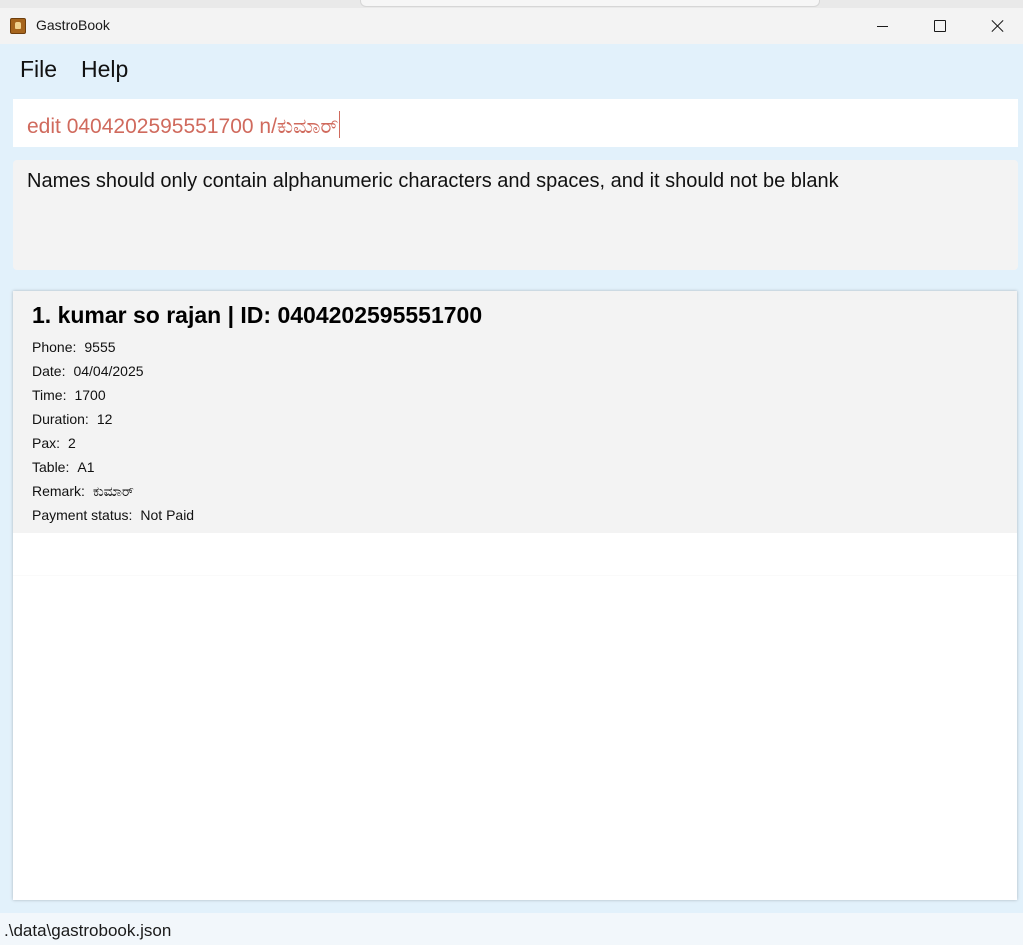  I want to click on field-value: 04/04/2025, so click(108, 371).